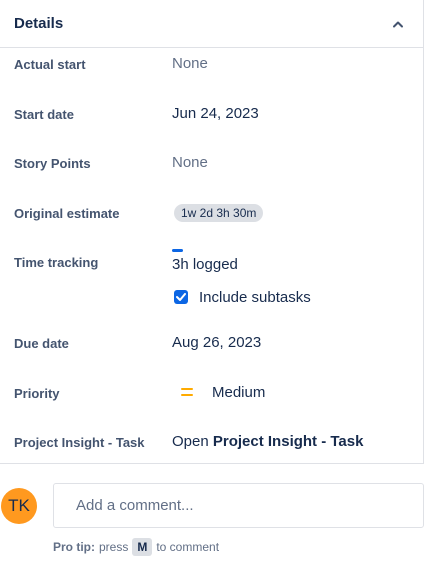  What do you see at coordinates (67, 213) in the screenshot?
I see `original-estimate-label: Original estimate` at bounding box center [67, 213].